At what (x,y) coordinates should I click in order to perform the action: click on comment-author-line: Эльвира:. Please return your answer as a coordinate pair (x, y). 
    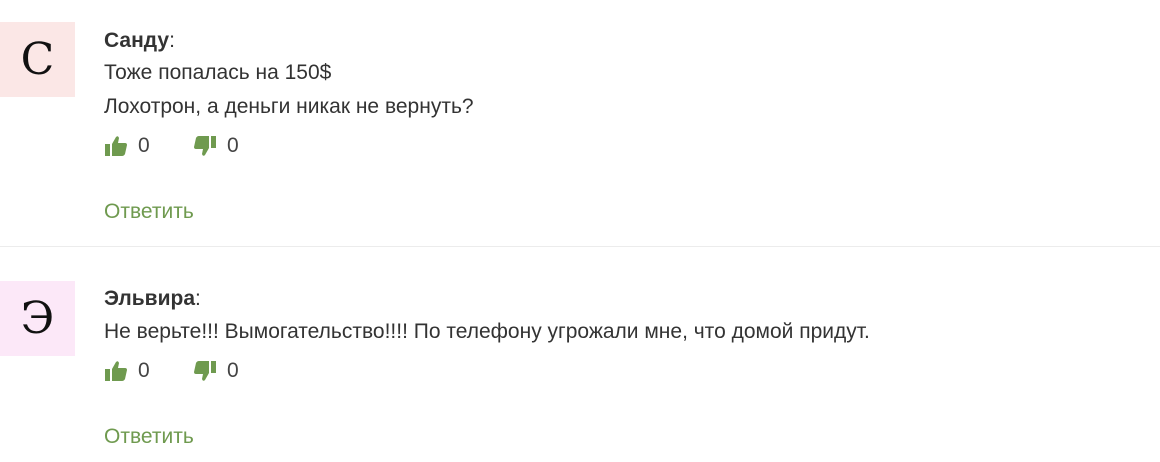
    Looking at the image, I should click on (152, 299).